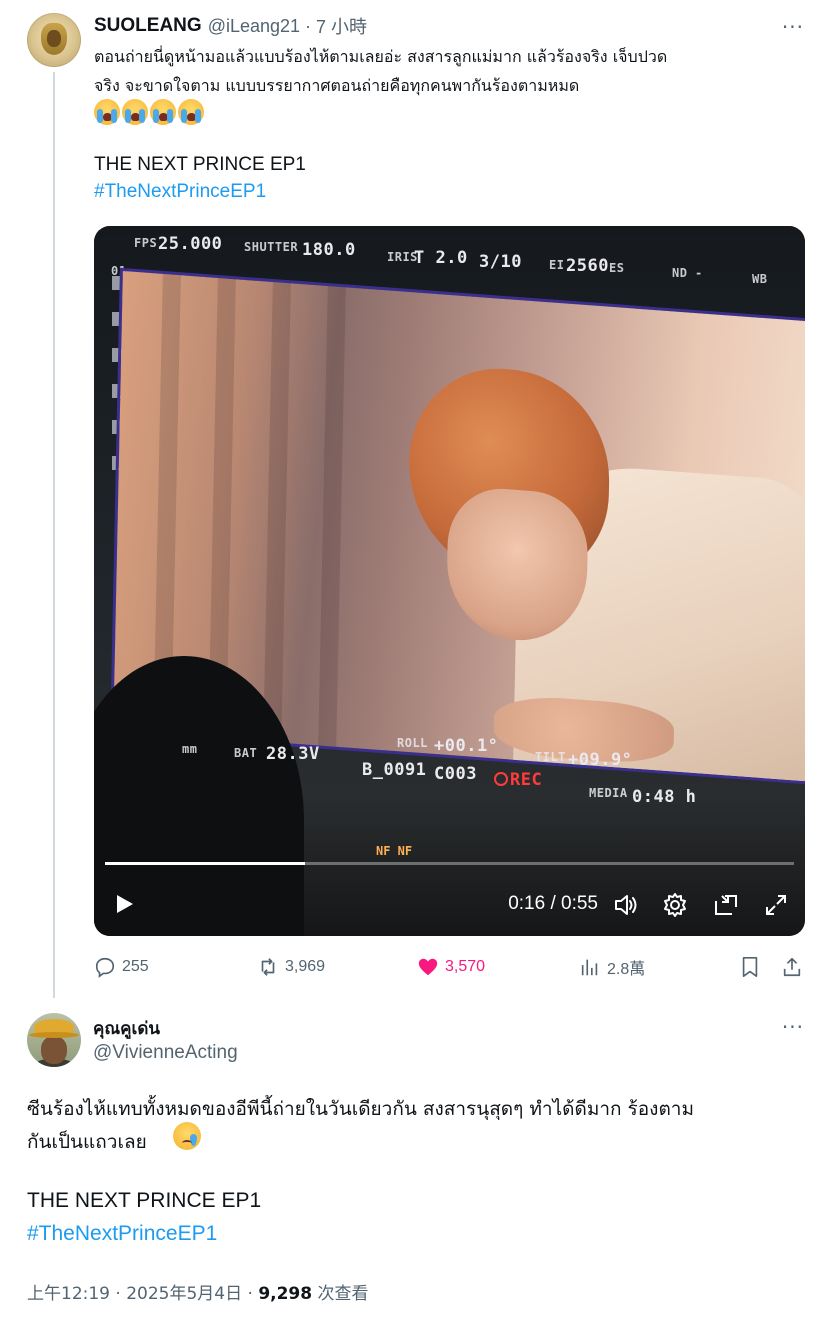 The width and height of the screenshot is (832, 1326). What do you see at coordinates (699, 273) in the screenshot?
I see `hud-nd-value: -` at bounding box center [699, 273].